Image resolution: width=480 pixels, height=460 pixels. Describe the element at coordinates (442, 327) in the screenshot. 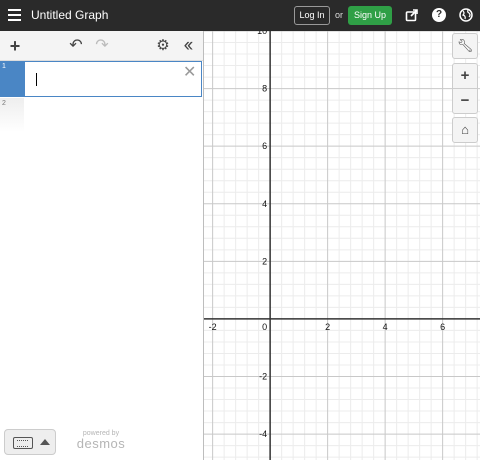

I see `x-tick-label: 6` at that location.